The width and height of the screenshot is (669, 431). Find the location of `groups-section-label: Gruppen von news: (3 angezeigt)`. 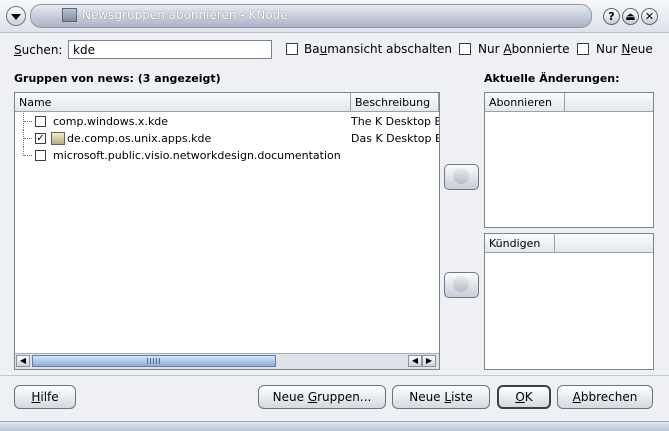

groups-section-label: Gruppen von news: (3 angezeigt) is located at coordinates (117, 78).